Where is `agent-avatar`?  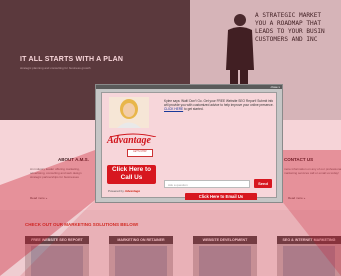
agent-avatar is located at coordinates (129, 112).